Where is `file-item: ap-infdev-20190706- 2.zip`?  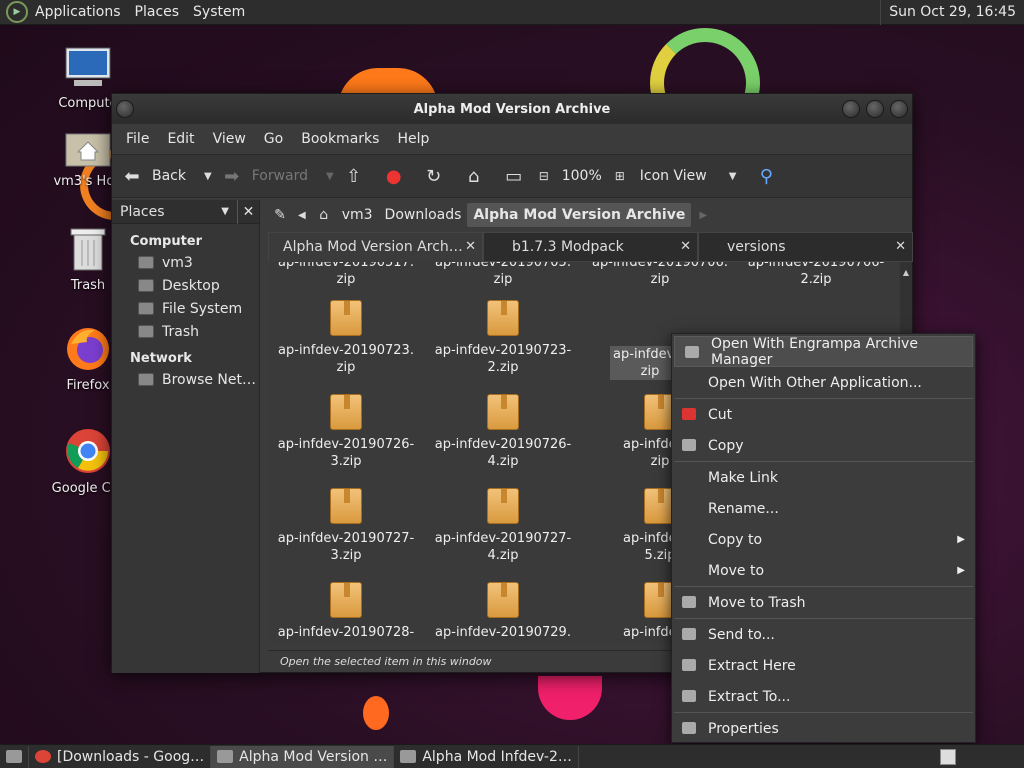
file-item: ap-infdev-20190706- 2.zip is located at coordinates (816, 275).